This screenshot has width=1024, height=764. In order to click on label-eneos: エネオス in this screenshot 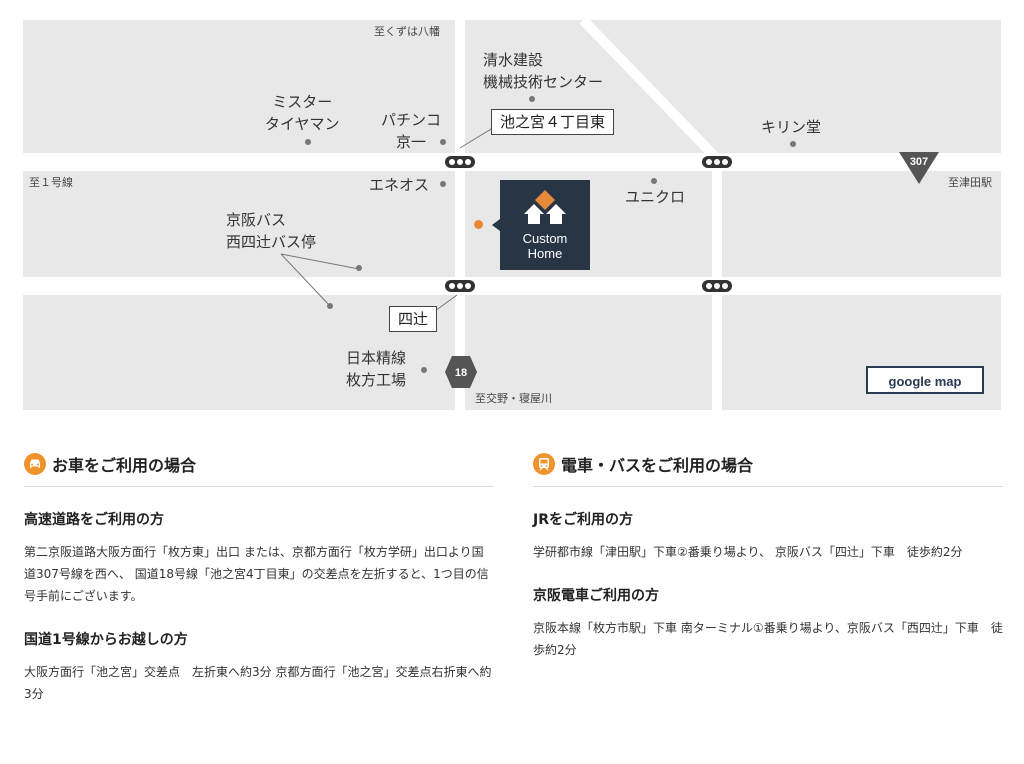, I will do `click(399, 185)`.